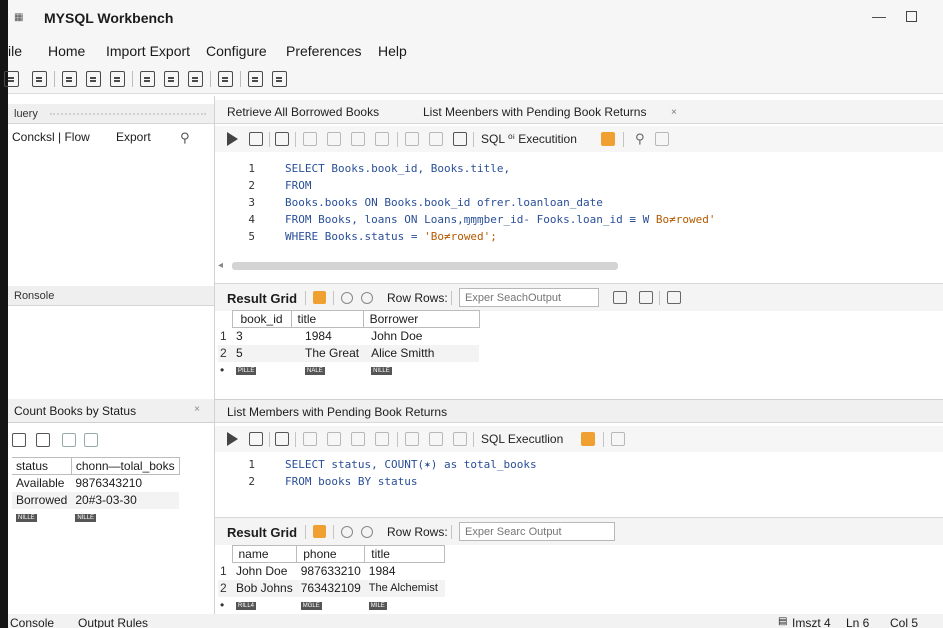  I want to click on subtab-export: Export, so click(133, 137).